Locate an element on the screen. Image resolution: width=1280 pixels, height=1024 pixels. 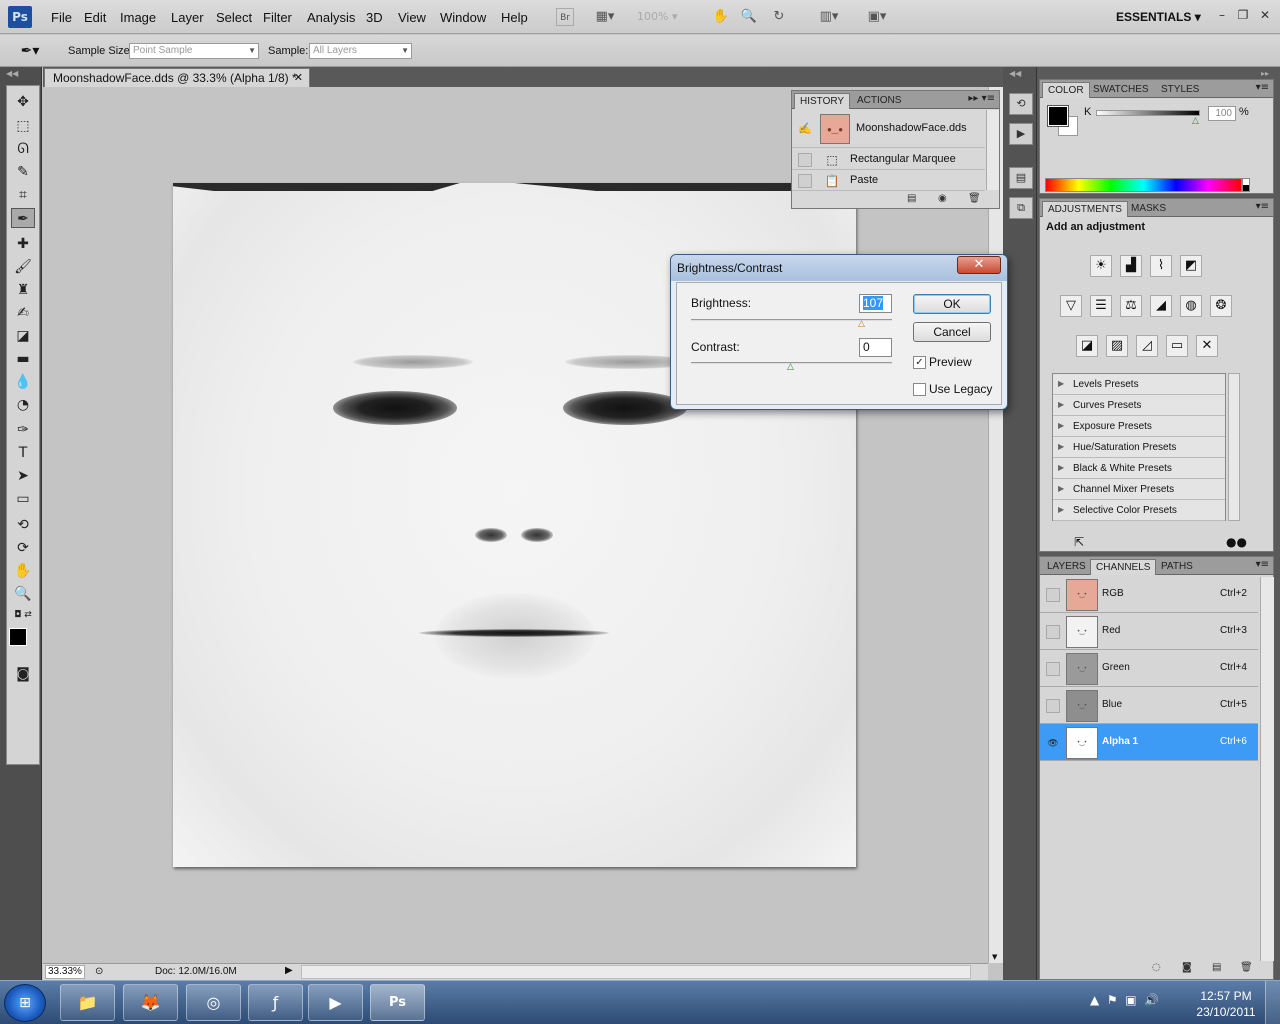
threshold-icon: ◿ is located at coordinates (1147, 346).